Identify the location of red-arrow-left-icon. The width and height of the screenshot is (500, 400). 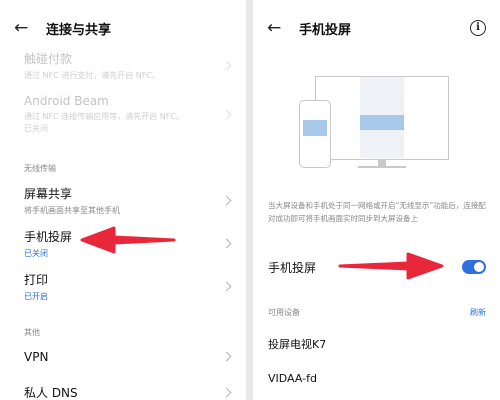
(128, 240).